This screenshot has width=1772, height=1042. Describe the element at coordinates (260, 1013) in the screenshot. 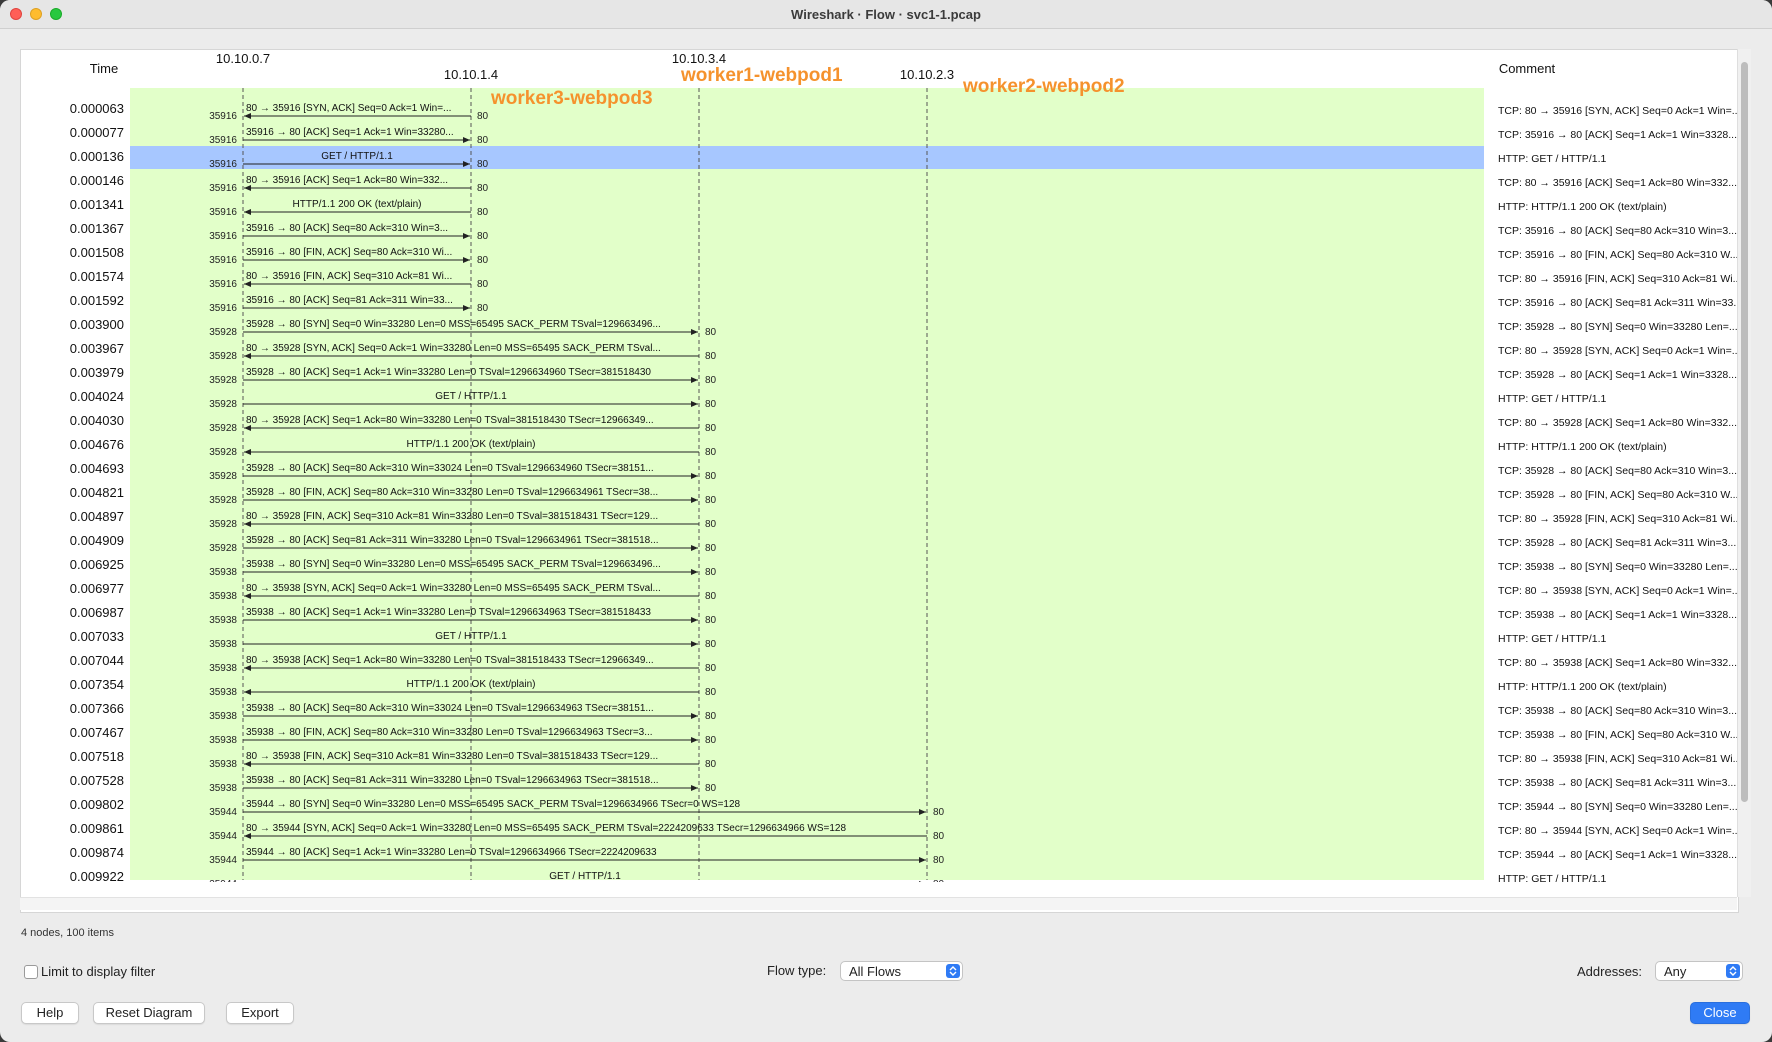

I see `export-button: Export` at that location.